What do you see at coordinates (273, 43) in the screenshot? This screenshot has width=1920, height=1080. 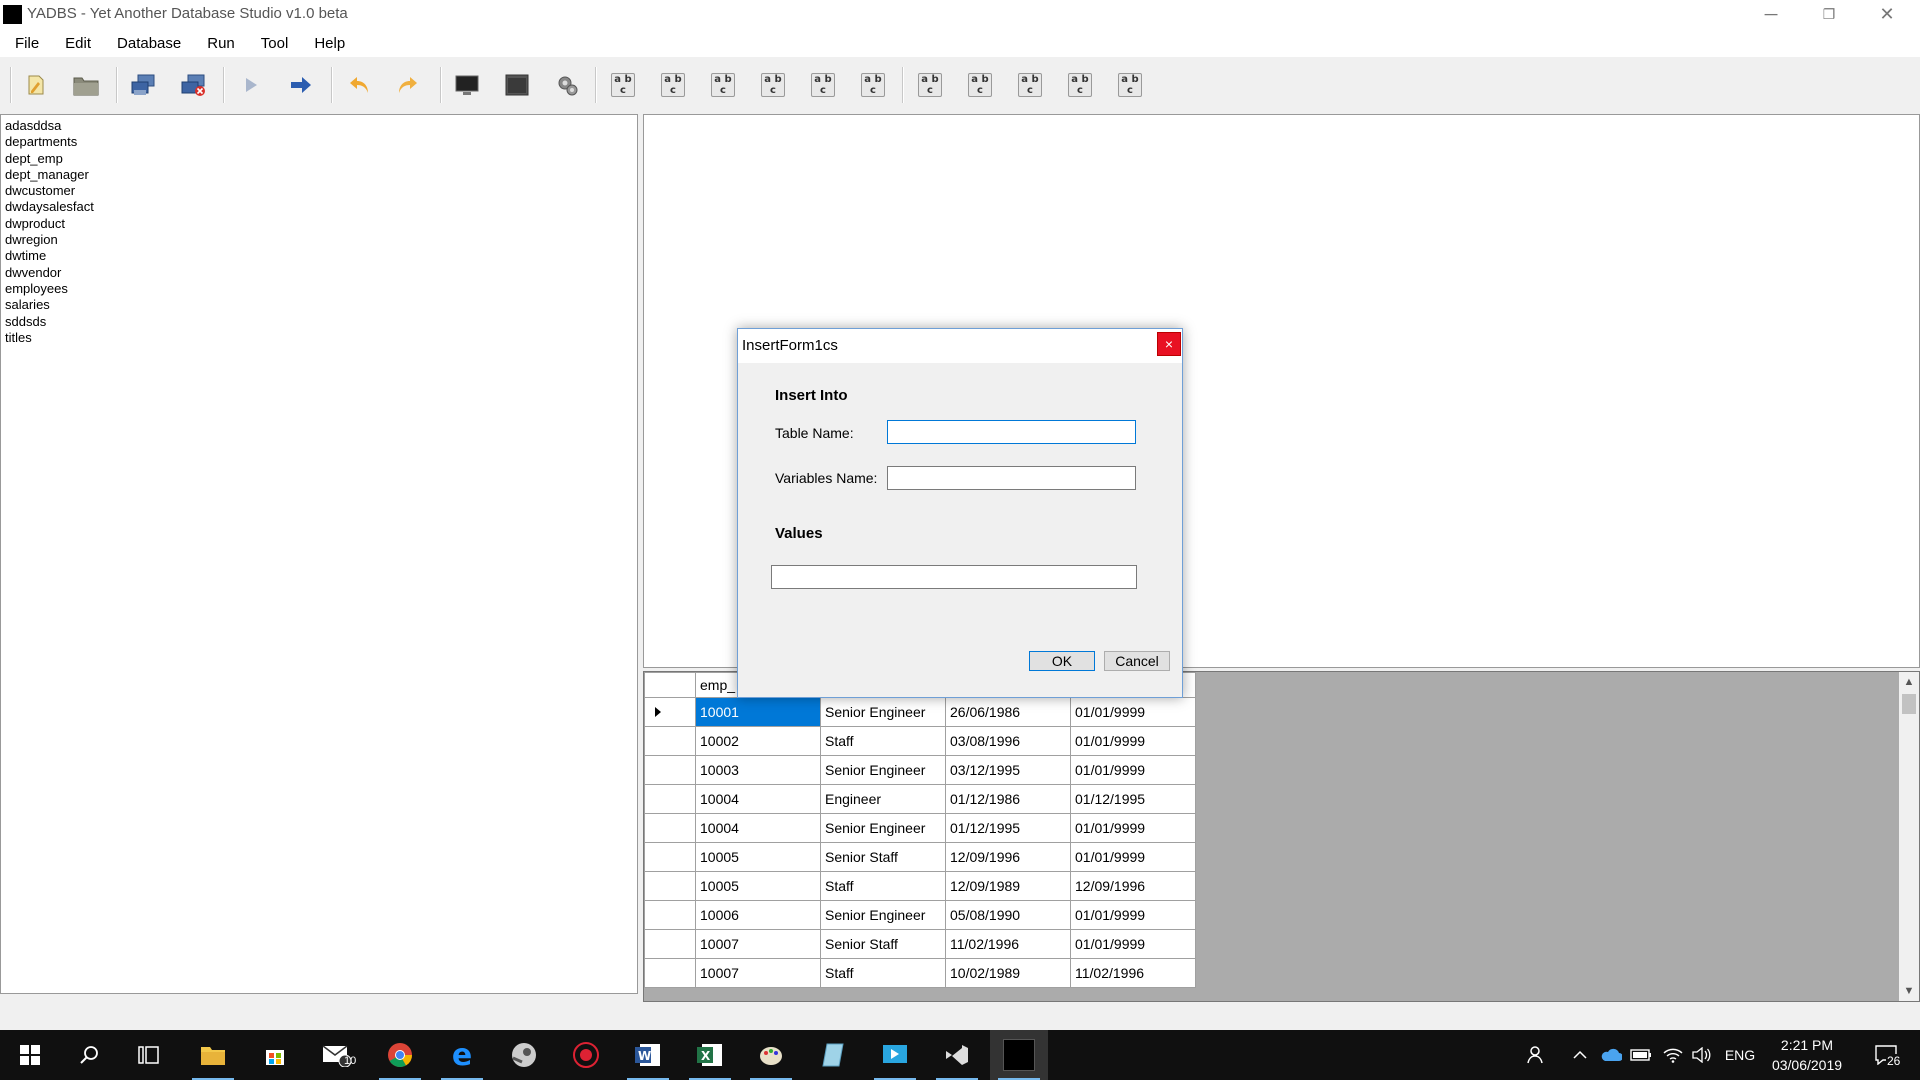 I see `menu-tool: Tool` at bounding box center [273, 43].